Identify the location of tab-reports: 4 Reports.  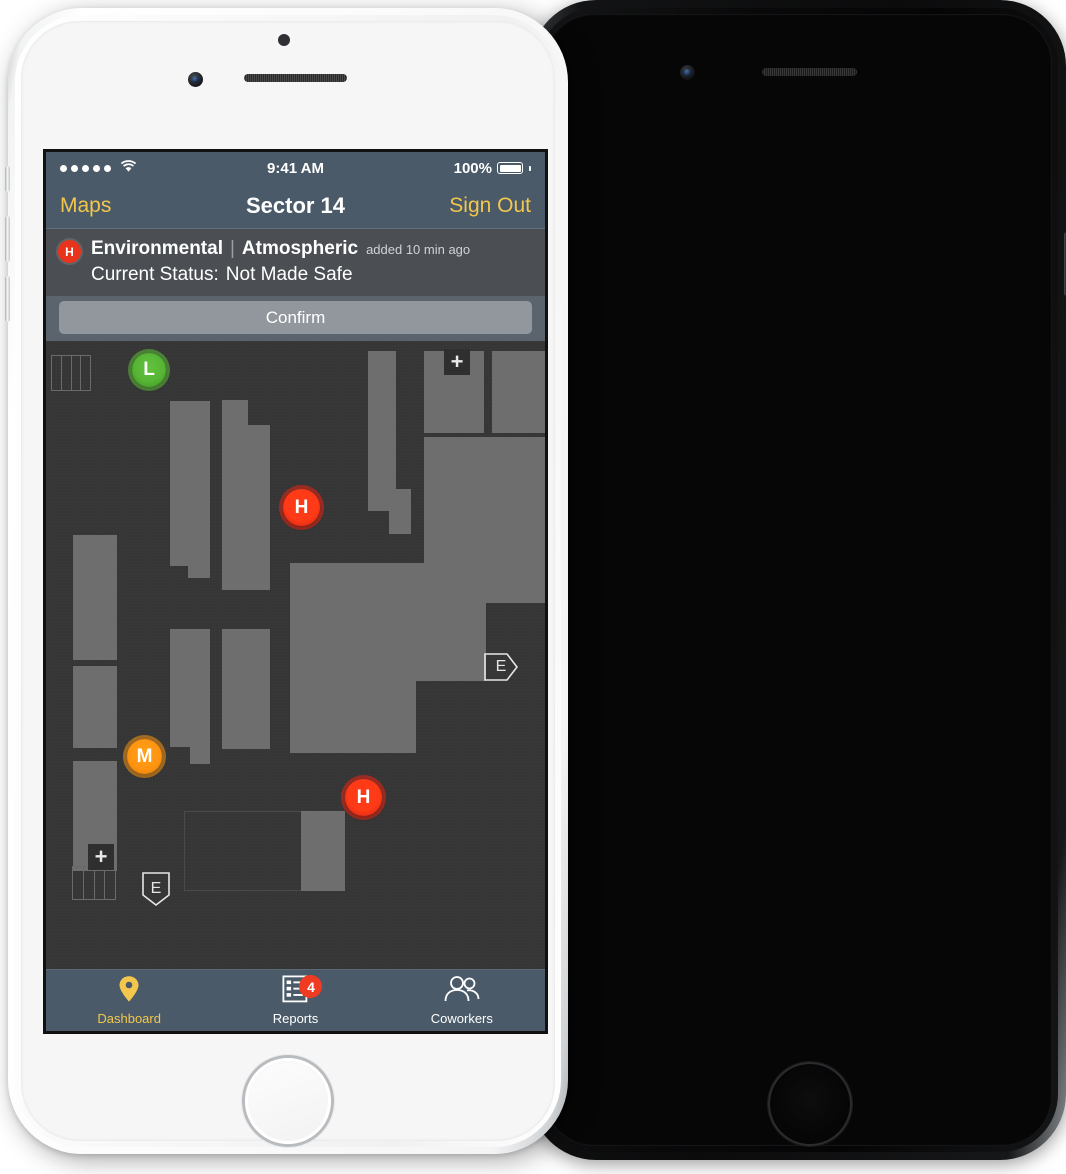
(295, 1000).